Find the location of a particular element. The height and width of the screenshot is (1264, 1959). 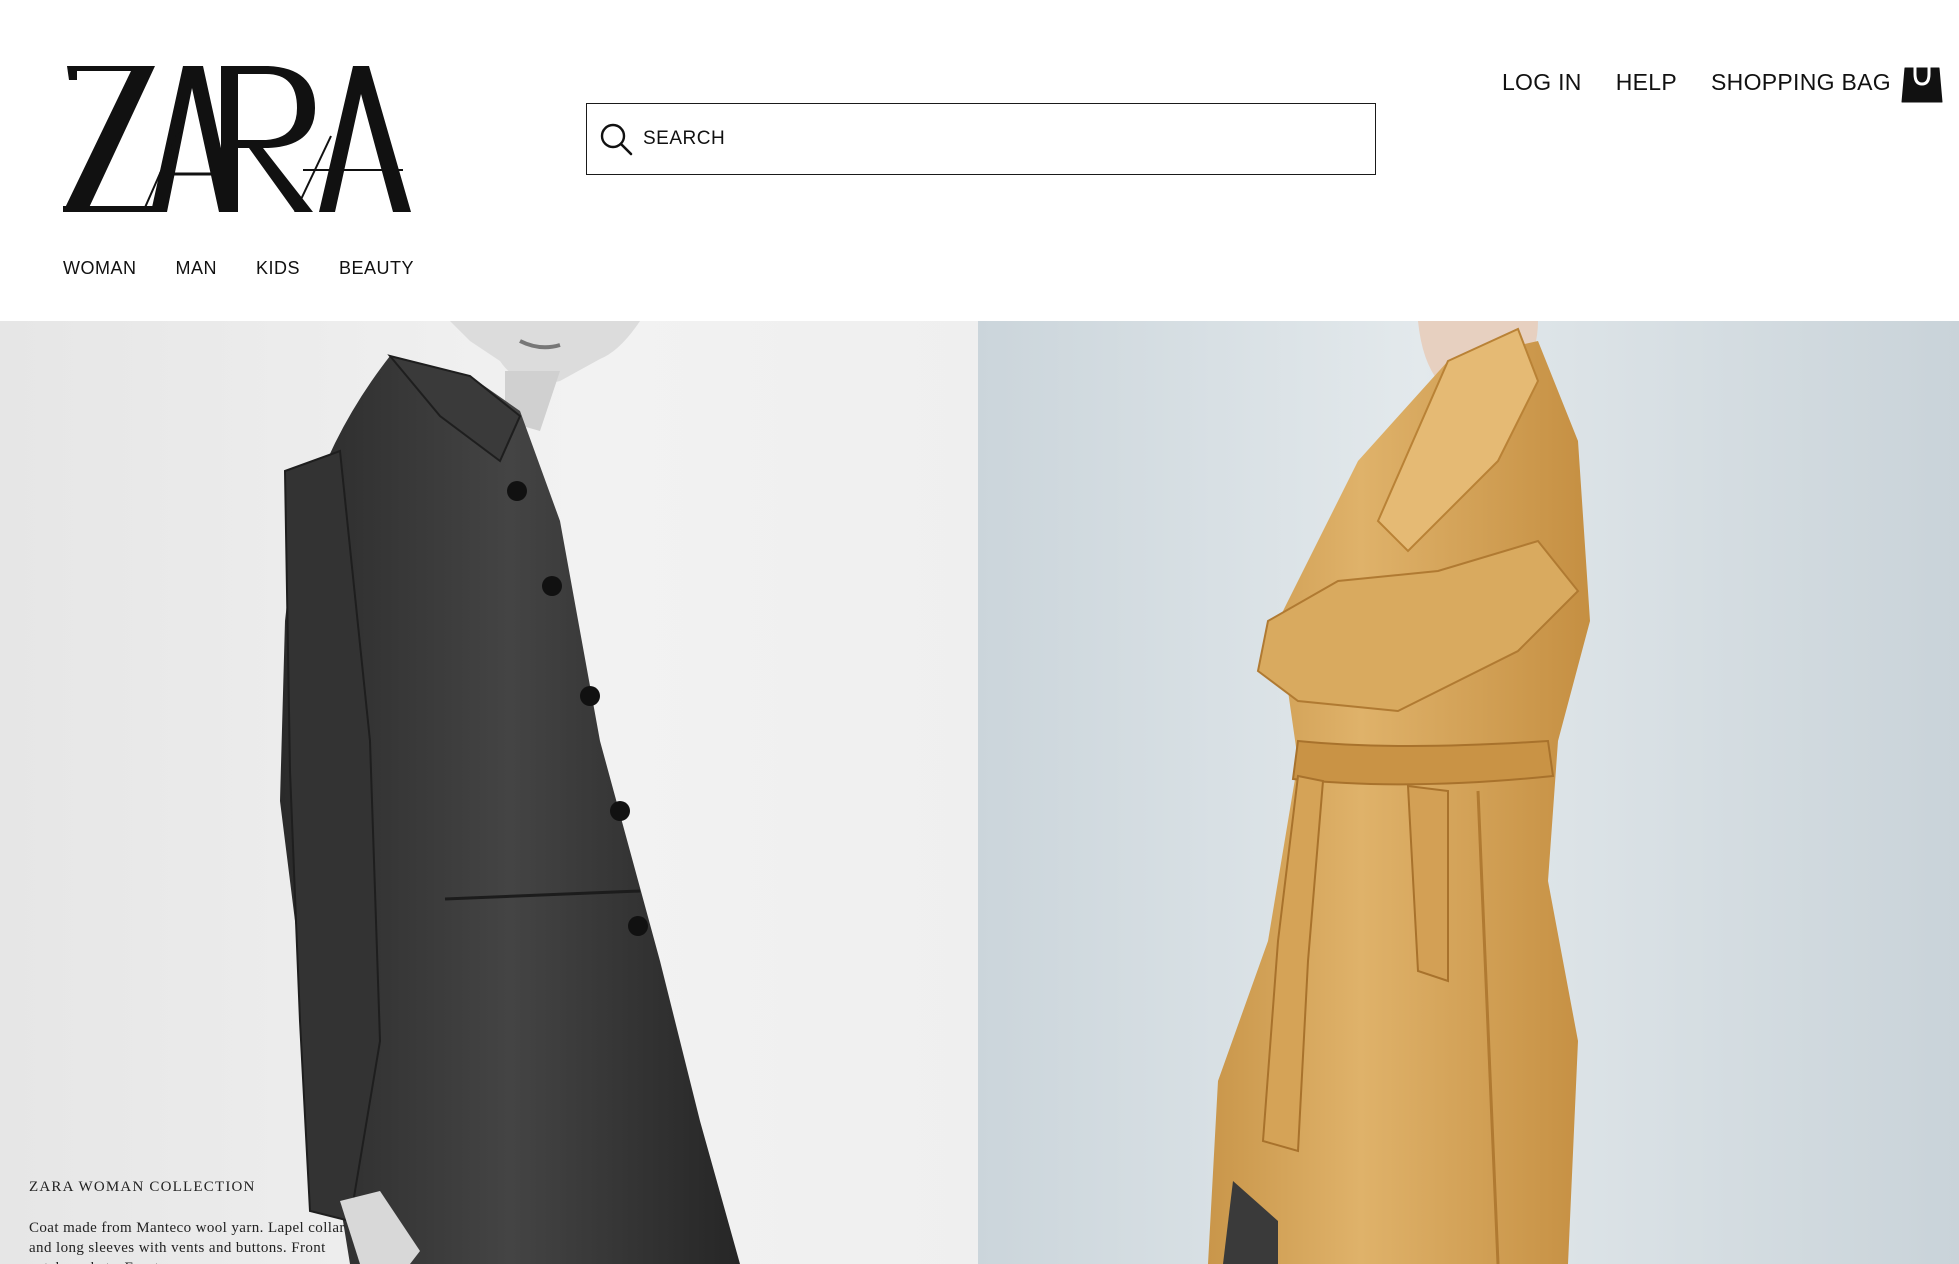

zara-logo: ZARA is located at coordinates (237, 139).